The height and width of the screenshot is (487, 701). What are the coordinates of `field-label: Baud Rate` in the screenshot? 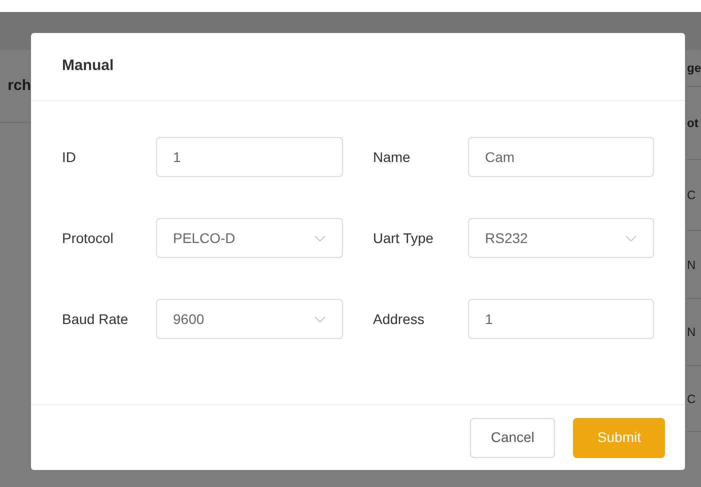 It's located at (96, 319).